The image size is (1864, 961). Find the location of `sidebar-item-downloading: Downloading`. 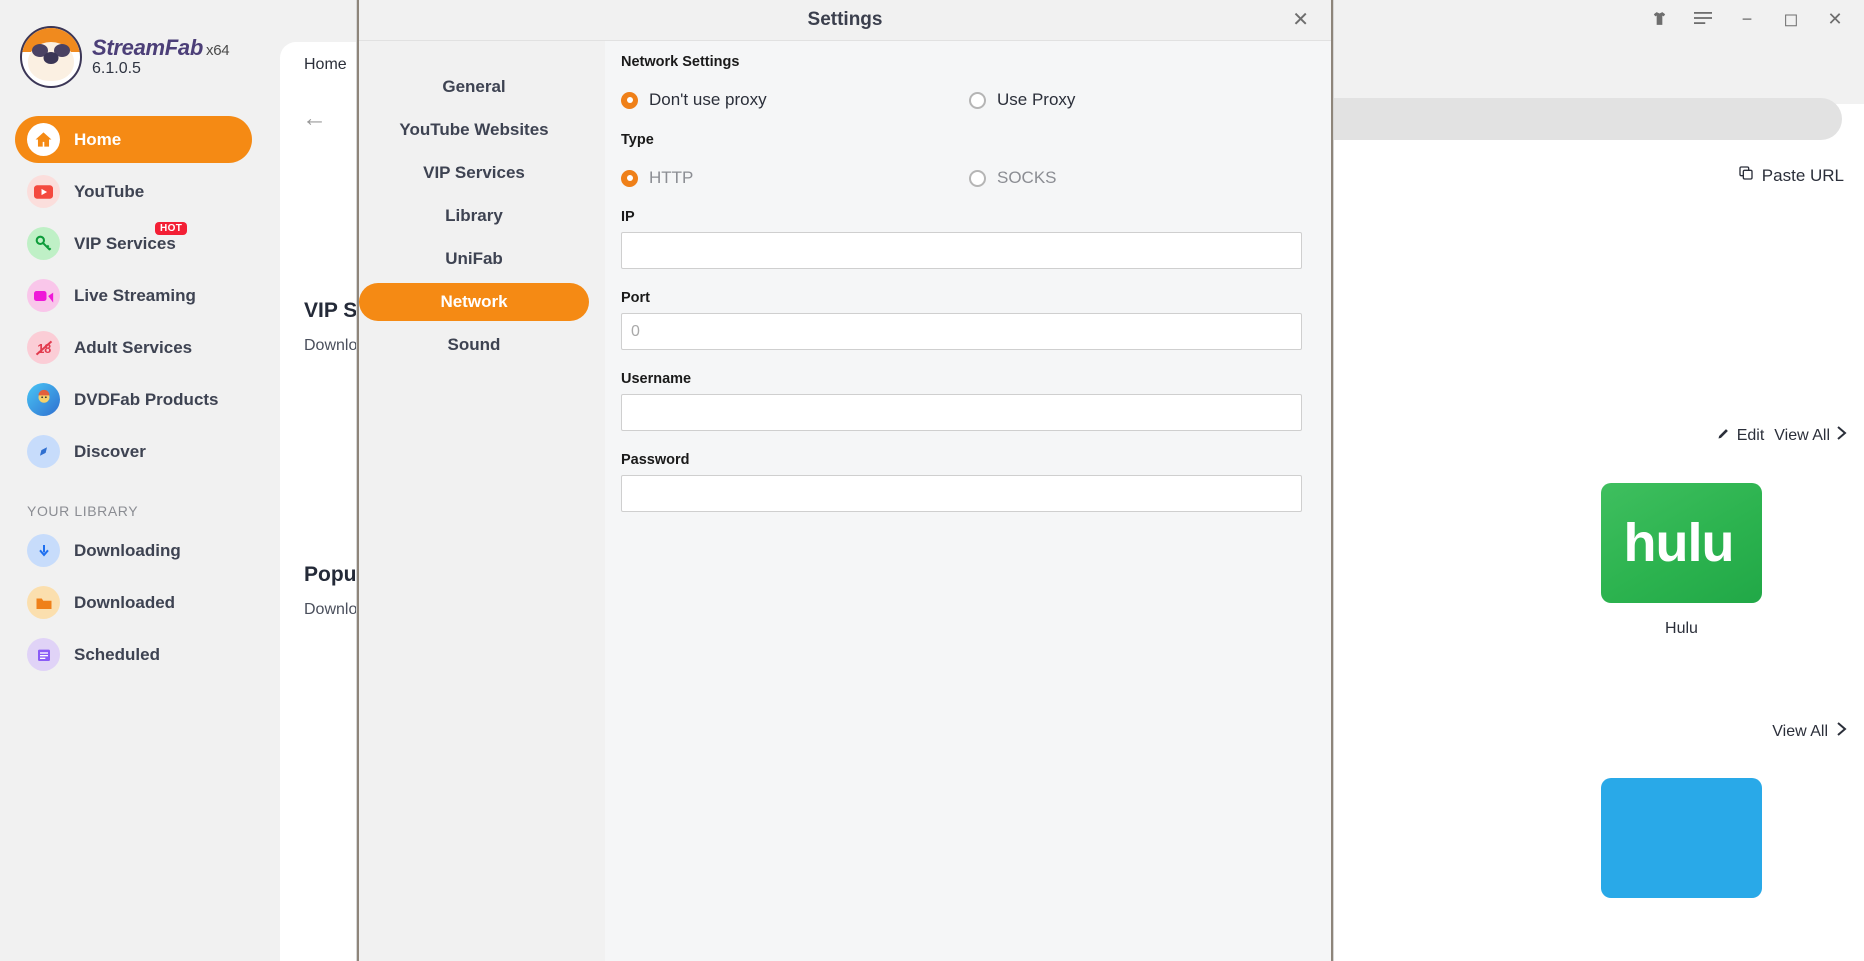

sidebar-item-downloading: Downloading is located at coordinates (133, 550).